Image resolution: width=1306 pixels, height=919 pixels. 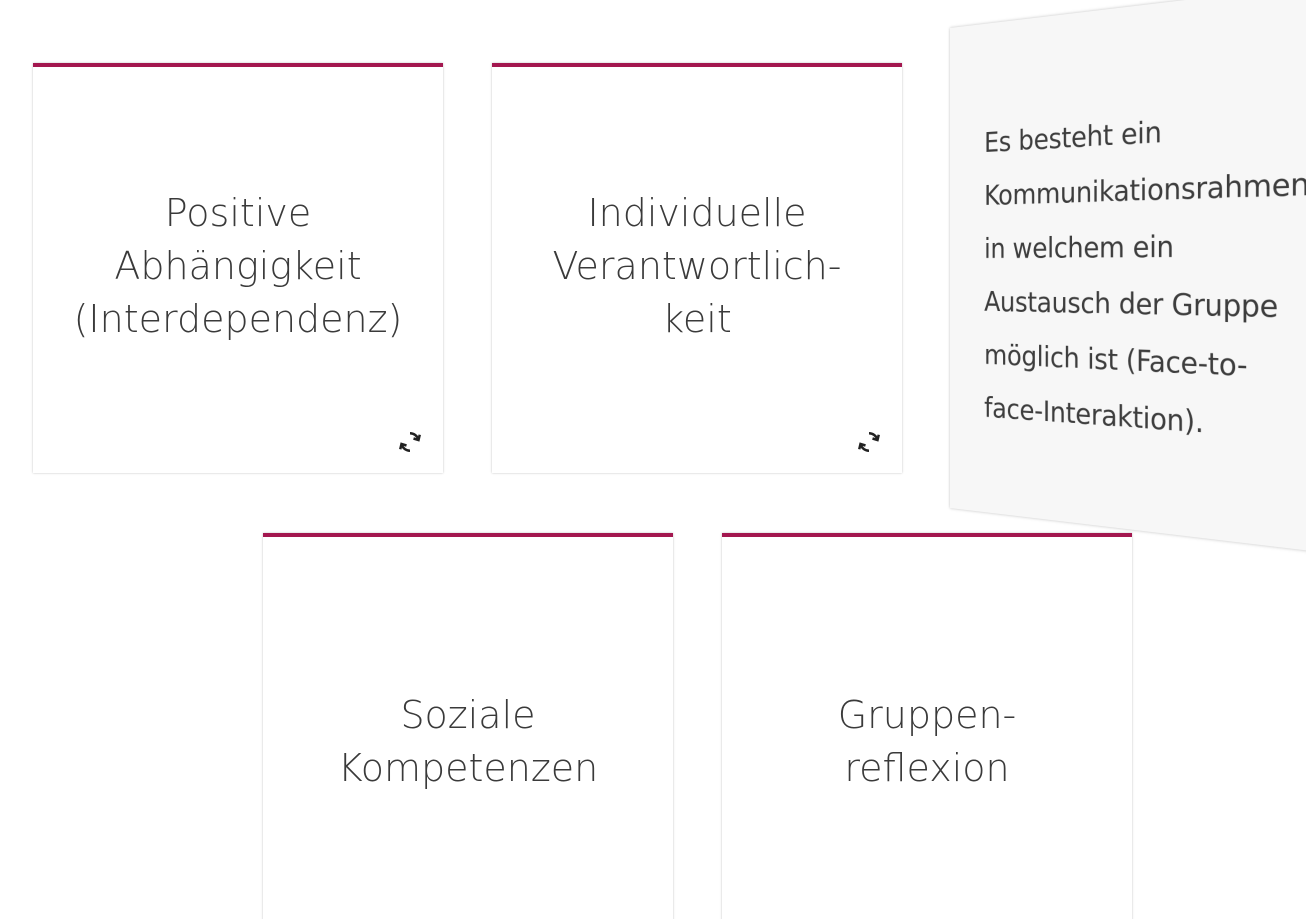 I want to click on flip-card-positive-abhaengigkeit: Positive Abhängigkeit (Interdependenz), so click(x=238, y=268).